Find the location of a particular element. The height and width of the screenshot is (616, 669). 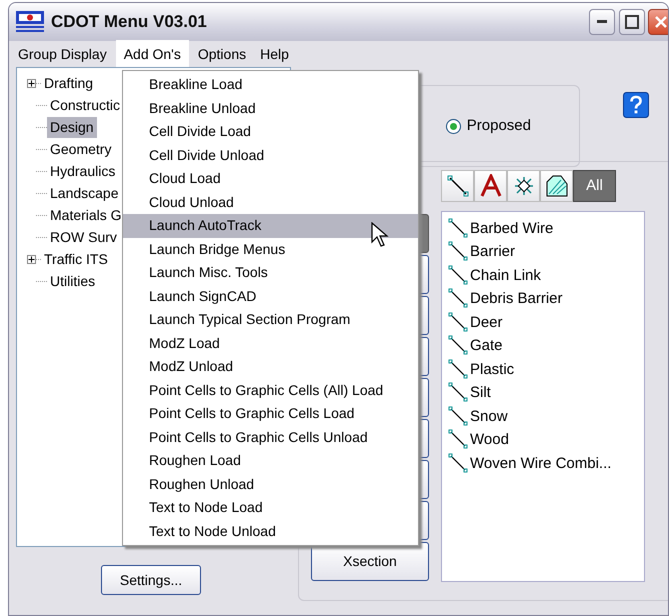

line-button is located at coordinates (457, 186).